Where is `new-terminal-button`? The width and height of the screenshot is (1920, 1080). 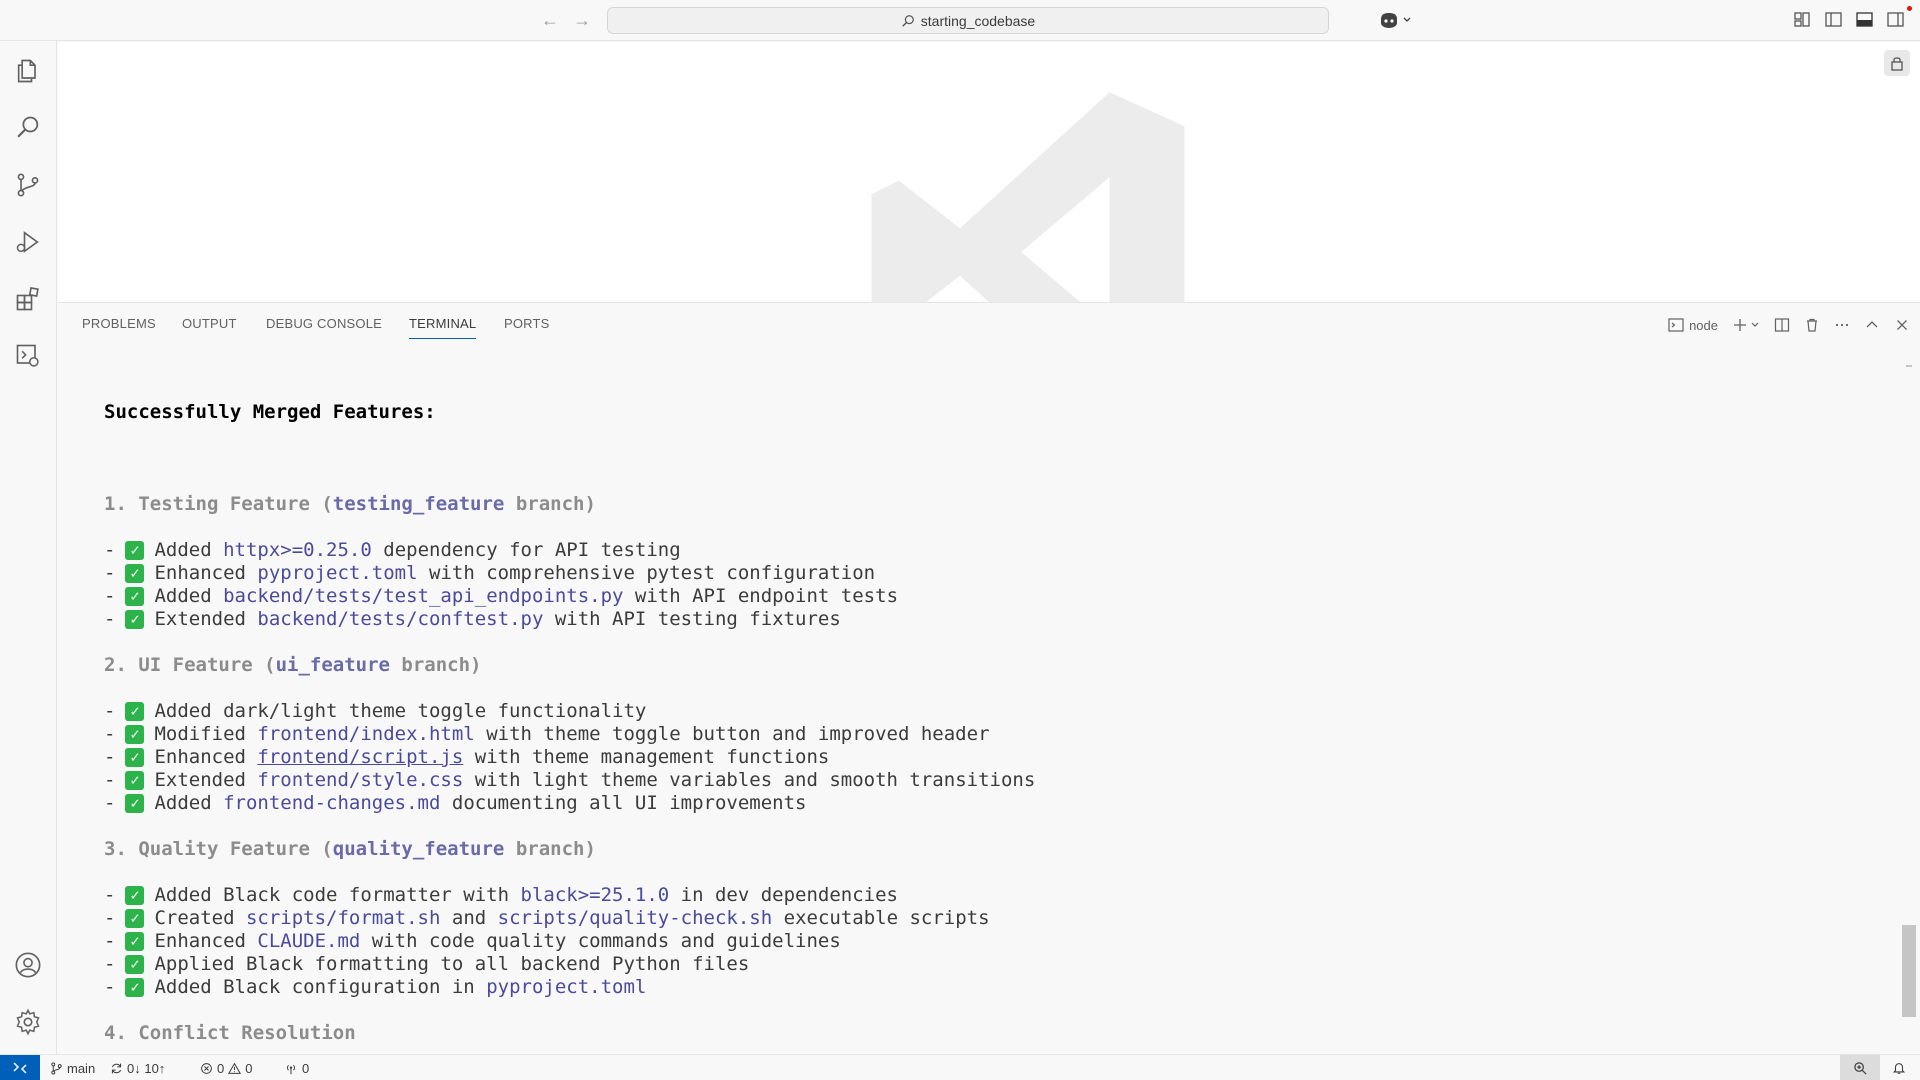
new-terminal-button is located at coordinates (1746, 325).